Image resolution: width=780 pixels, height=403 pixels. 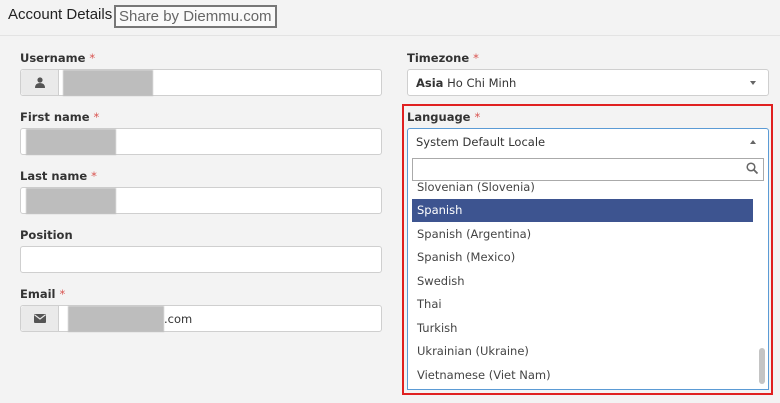 What do you see at coordinates (201, 259) in the screenshot?
I see `position-field` at bounding box center [201, 259].